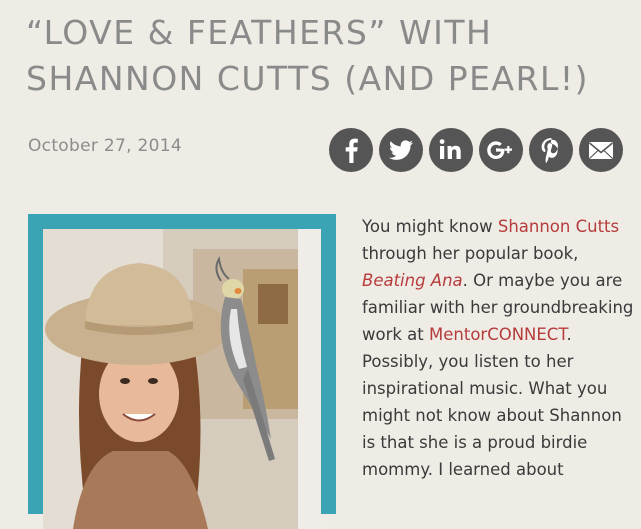 The image size is (641, 529). I want to click on email-share-button, so click(601, 150).